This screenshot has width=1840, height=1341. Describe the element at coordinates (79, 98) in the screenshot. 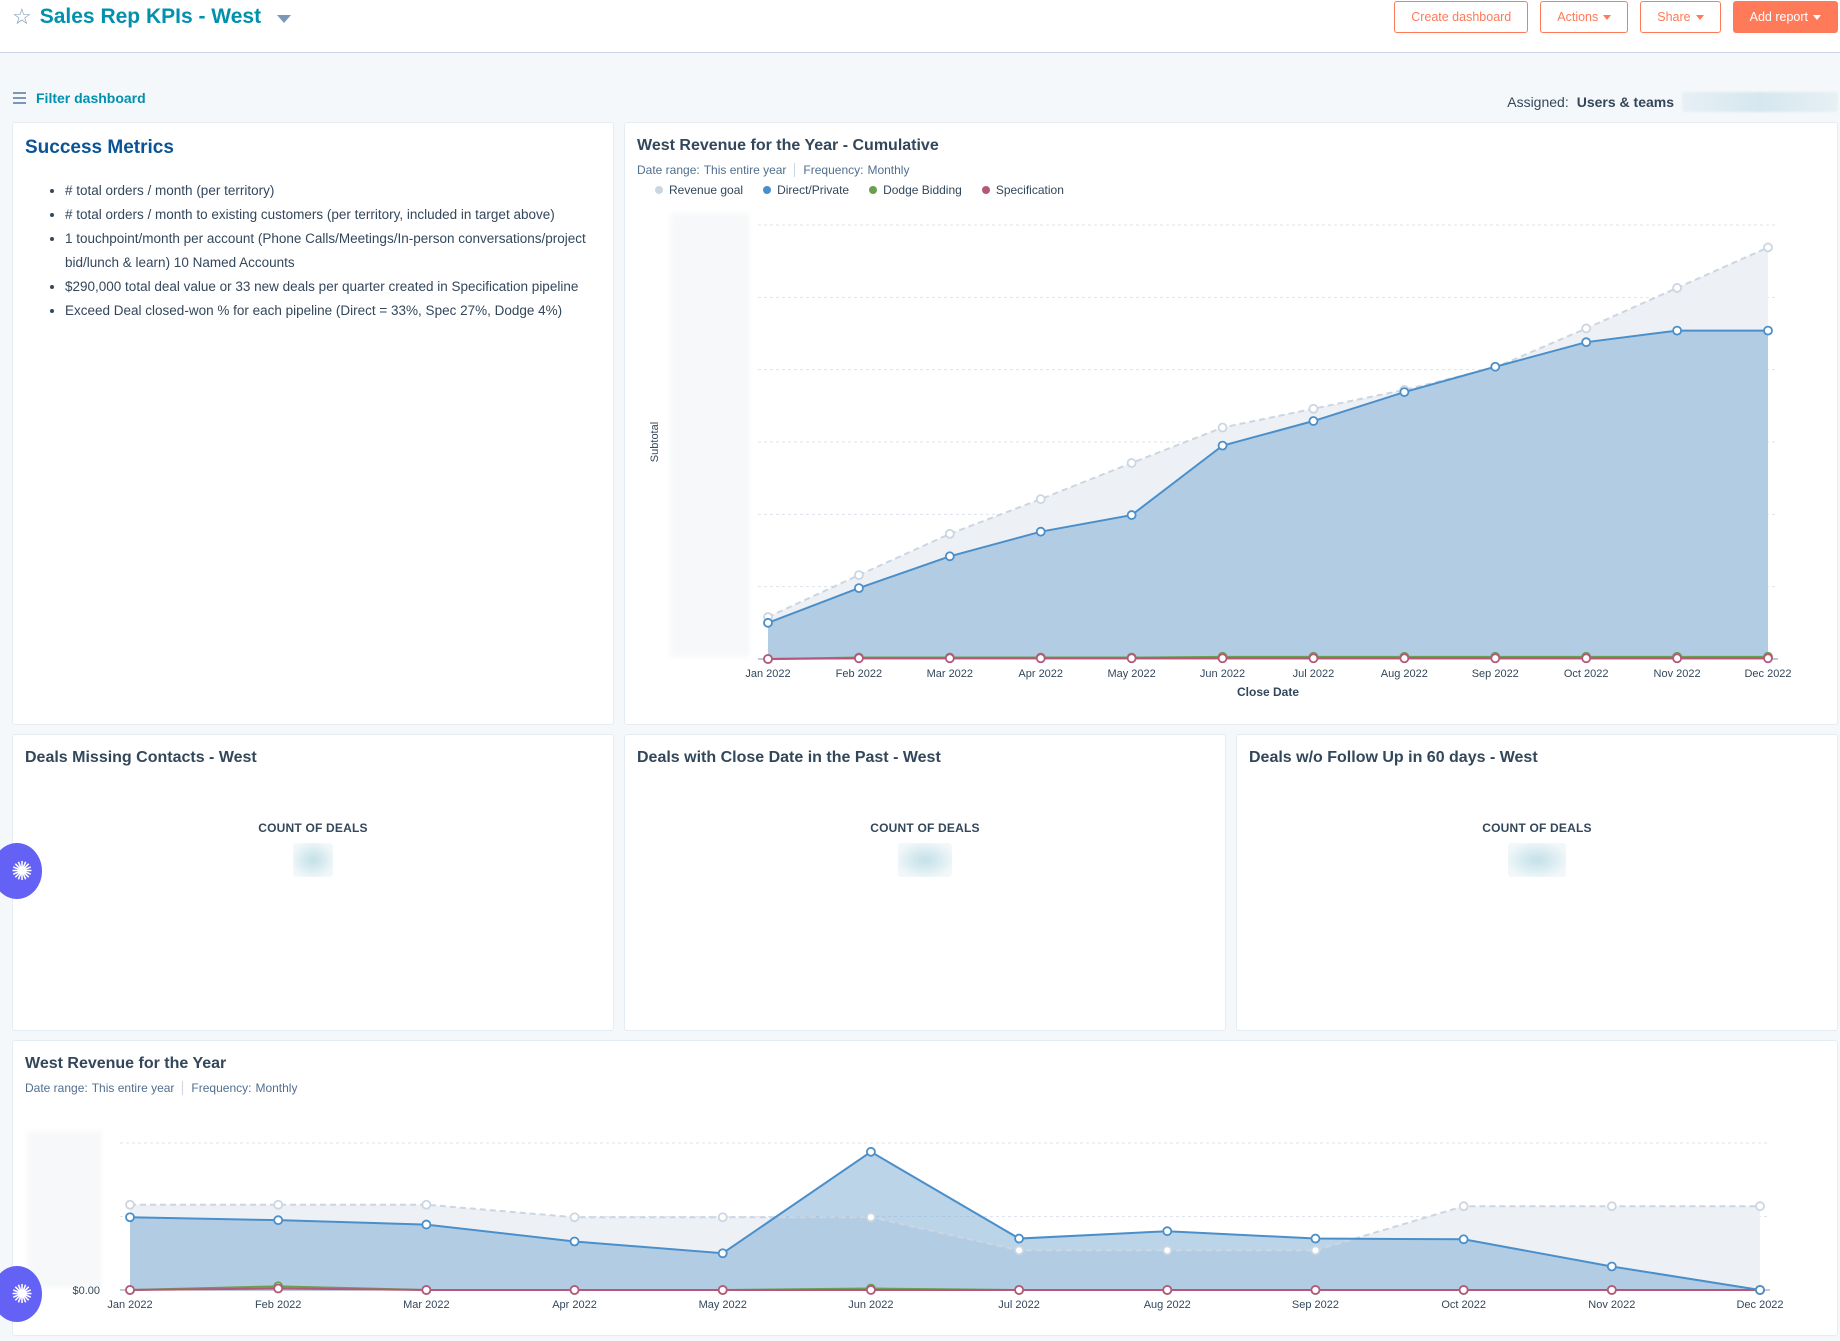

I see `filter-dashboard-button: Filter dashboard` at that location.